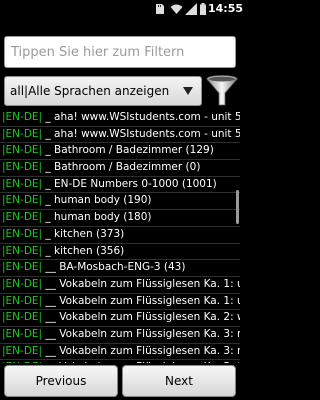  What do you see at coordinates (188, 91) in the screenshot?
I see `dropdown-arrow-icon` at bounding box center [188, 91].